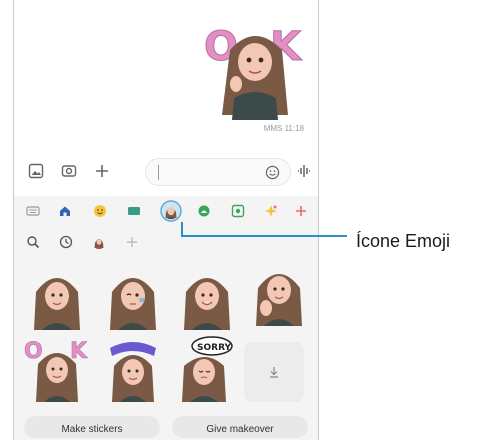  Describe the element at coordinates (182, 229) in the screenshot. I see `callout-leader-vertical` at that location.